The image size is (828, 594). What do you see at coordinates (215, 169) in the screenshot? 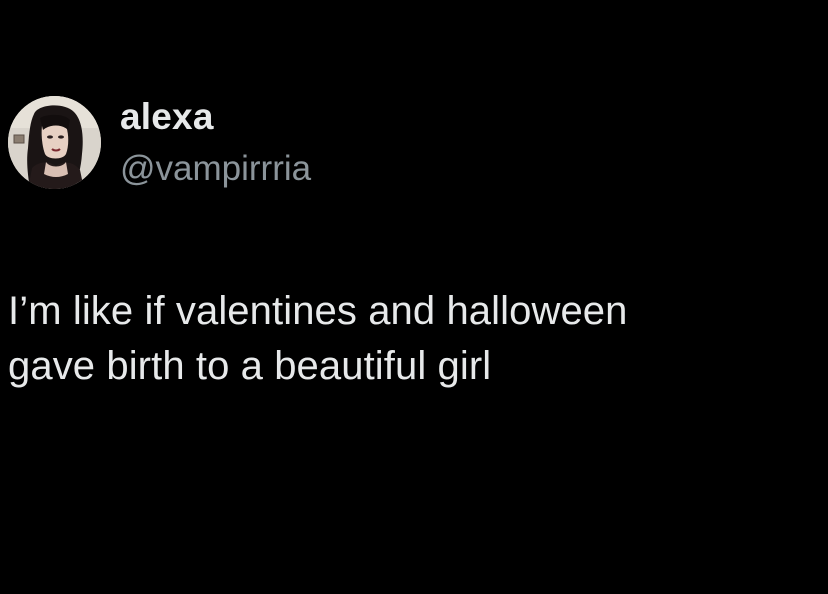
I see `handle: @vampirrria` at bounding box center [215, 169].